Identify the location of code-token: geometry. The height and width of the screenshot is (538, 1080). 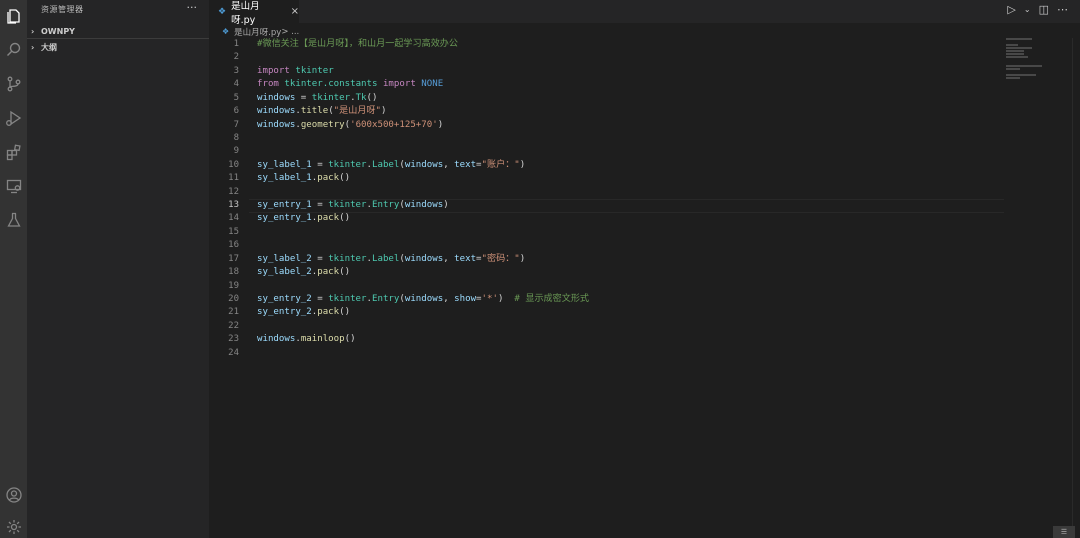
(322, 124).